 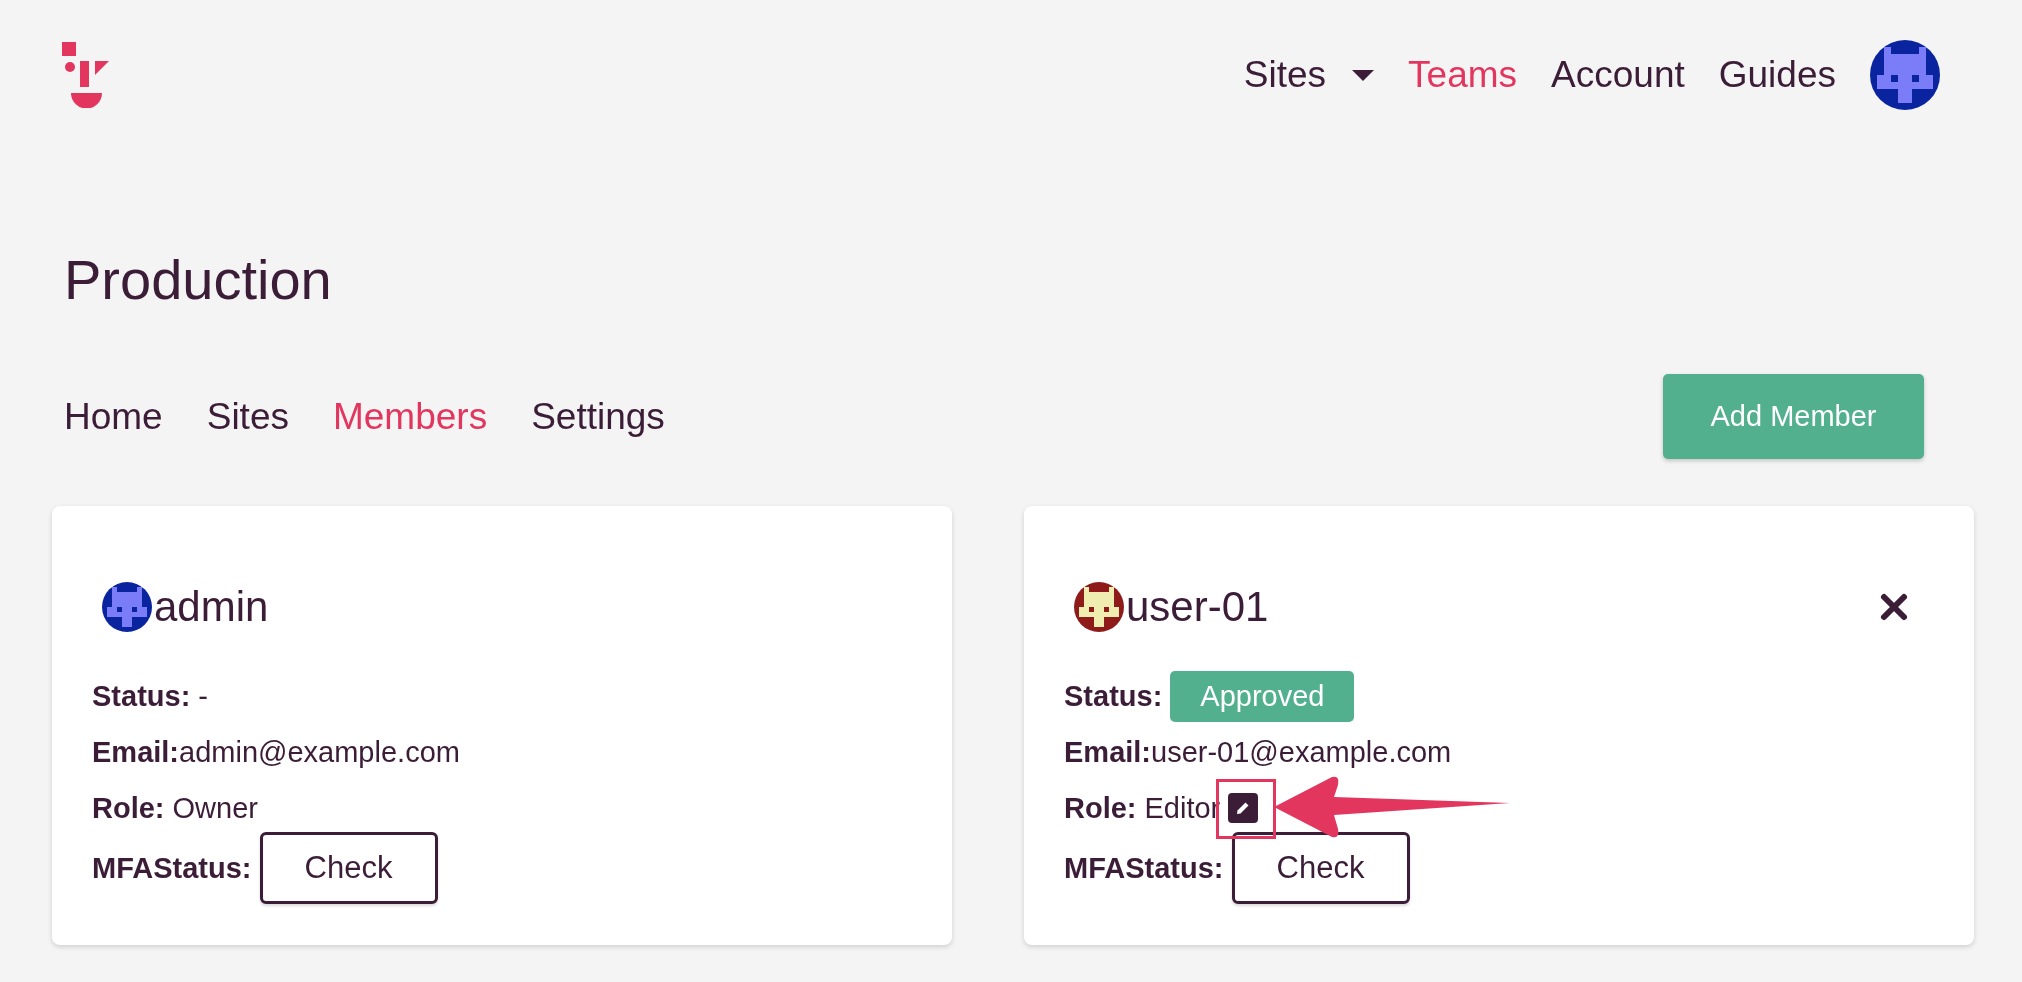 What do you see at coordinates (247, 416) in the screenshot?
I see `tab: Sites` at bounding box center [247, 416].